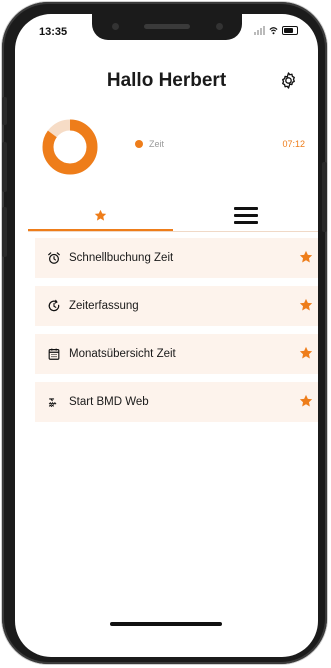  Describe the element at coordinates (290, 30) in the screenshot. I see `battery-icon` at that location.